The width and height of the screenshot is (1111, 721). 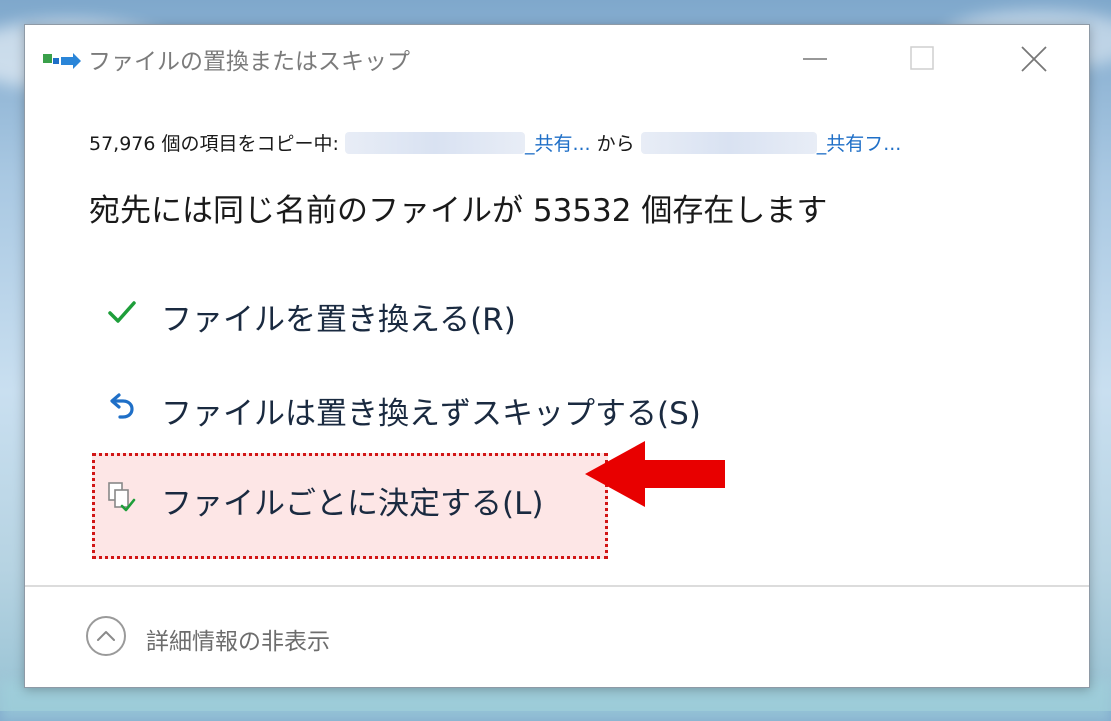 What do you see at coordinates (728, 142) in the screenshot?
I see `redacted-dest-name` at bounding box center [728, 142].